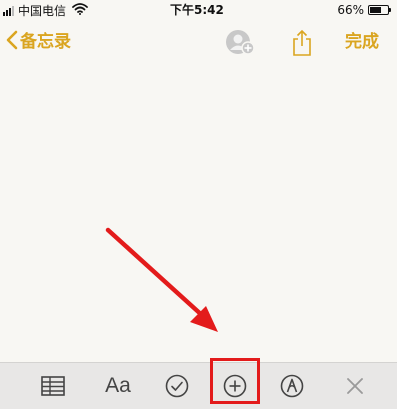  I want to click on format-text-button: Aa, so click(118, 386).